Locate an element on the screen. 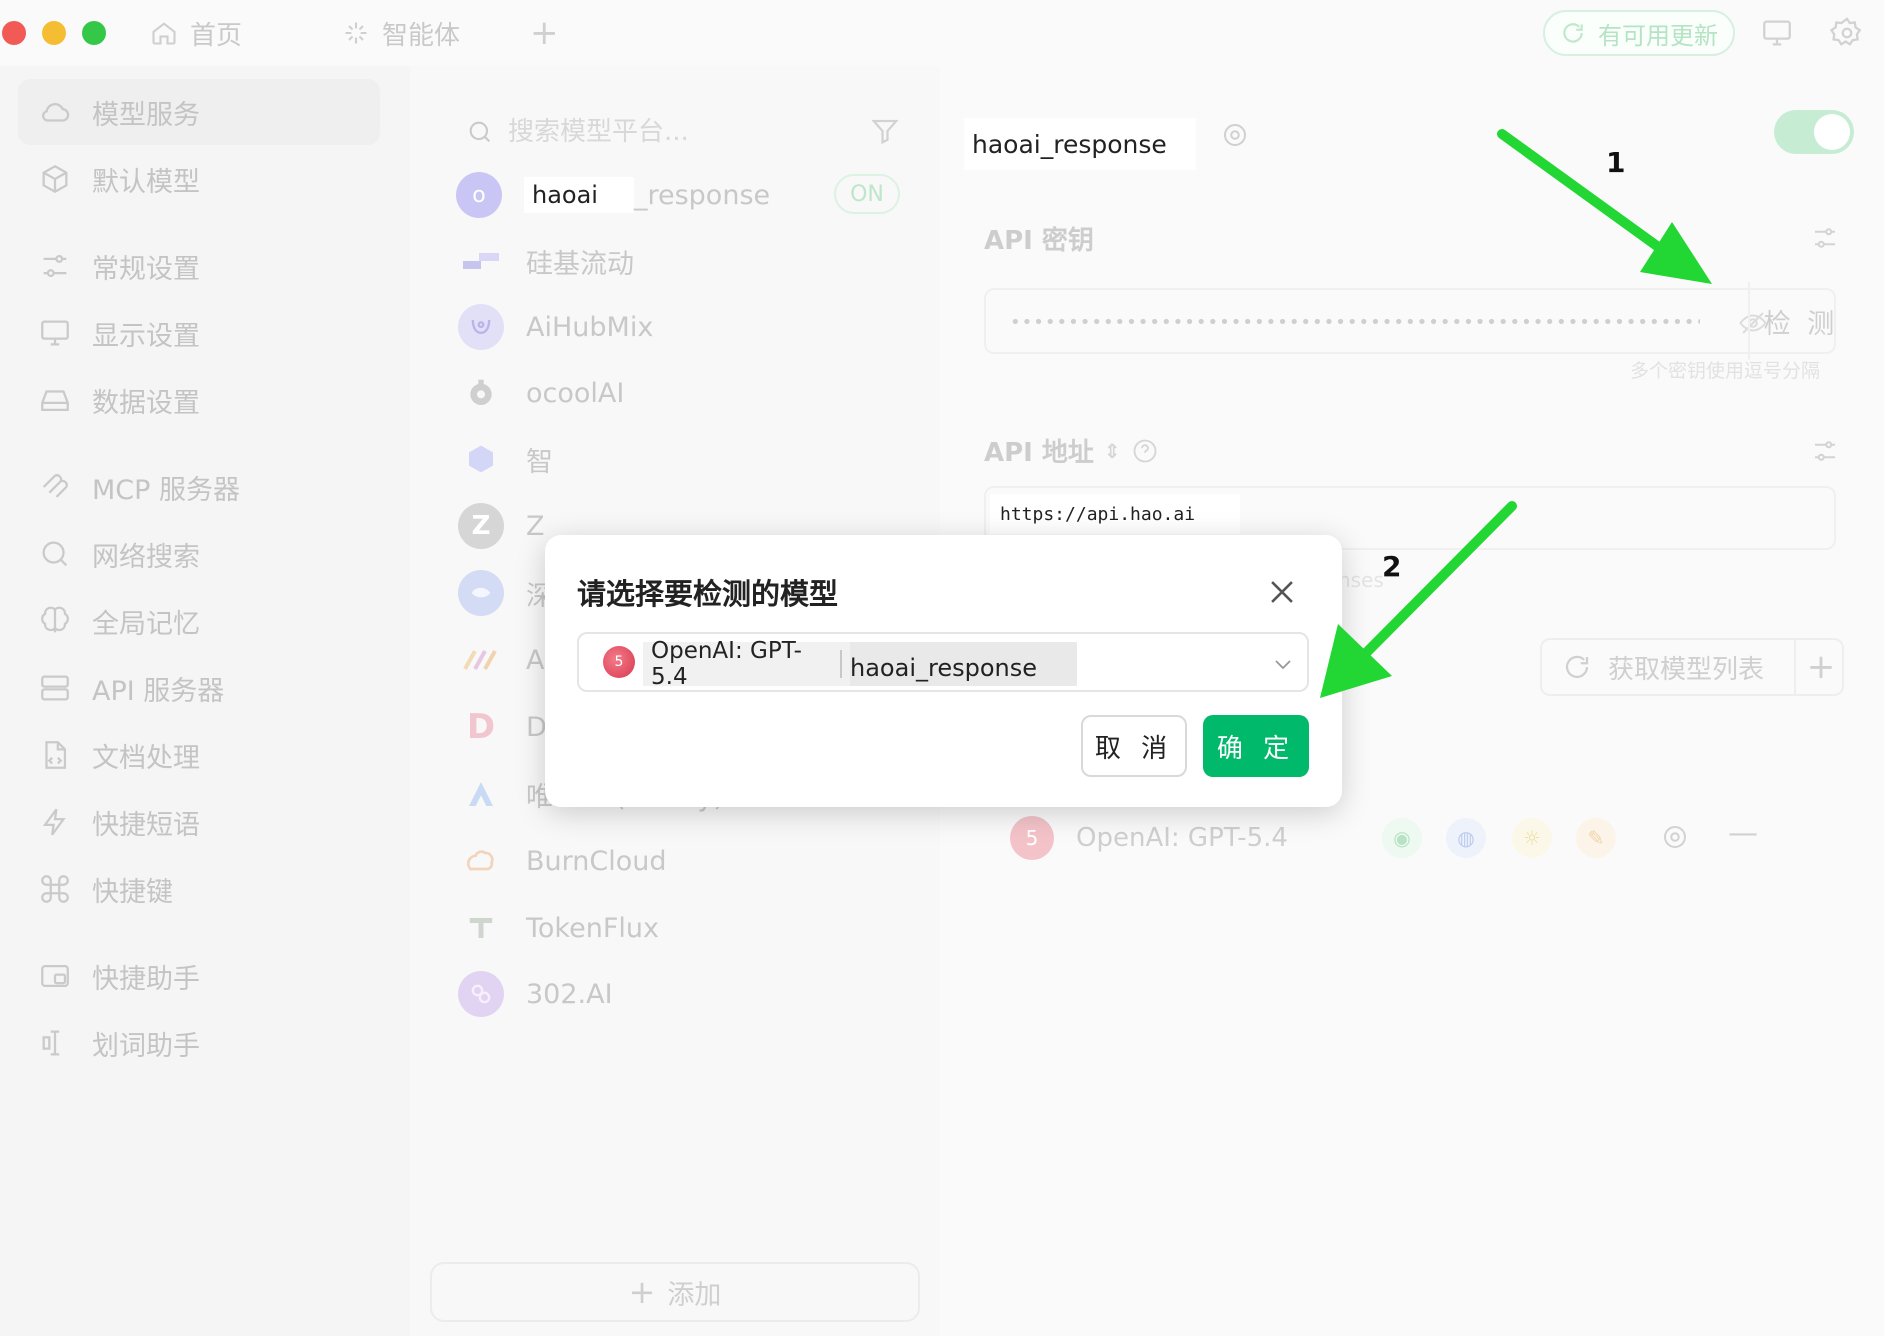 The width and height of the screenshot is (1884, 1336). confirm-button: 确 定 is located at coordinates (1256, 746).